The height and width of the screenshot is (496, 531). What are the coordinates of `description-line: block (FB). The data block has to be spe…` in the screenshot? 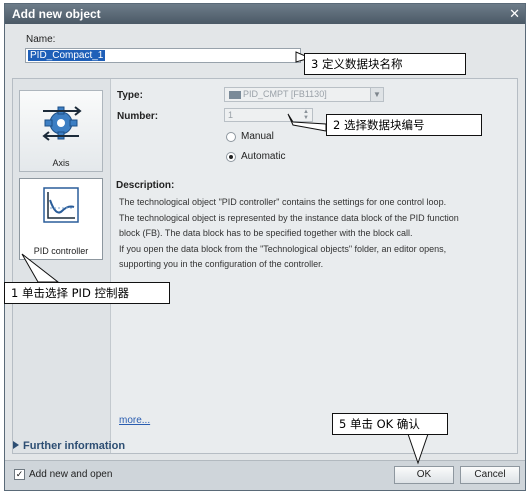 It's located at (266, 233).